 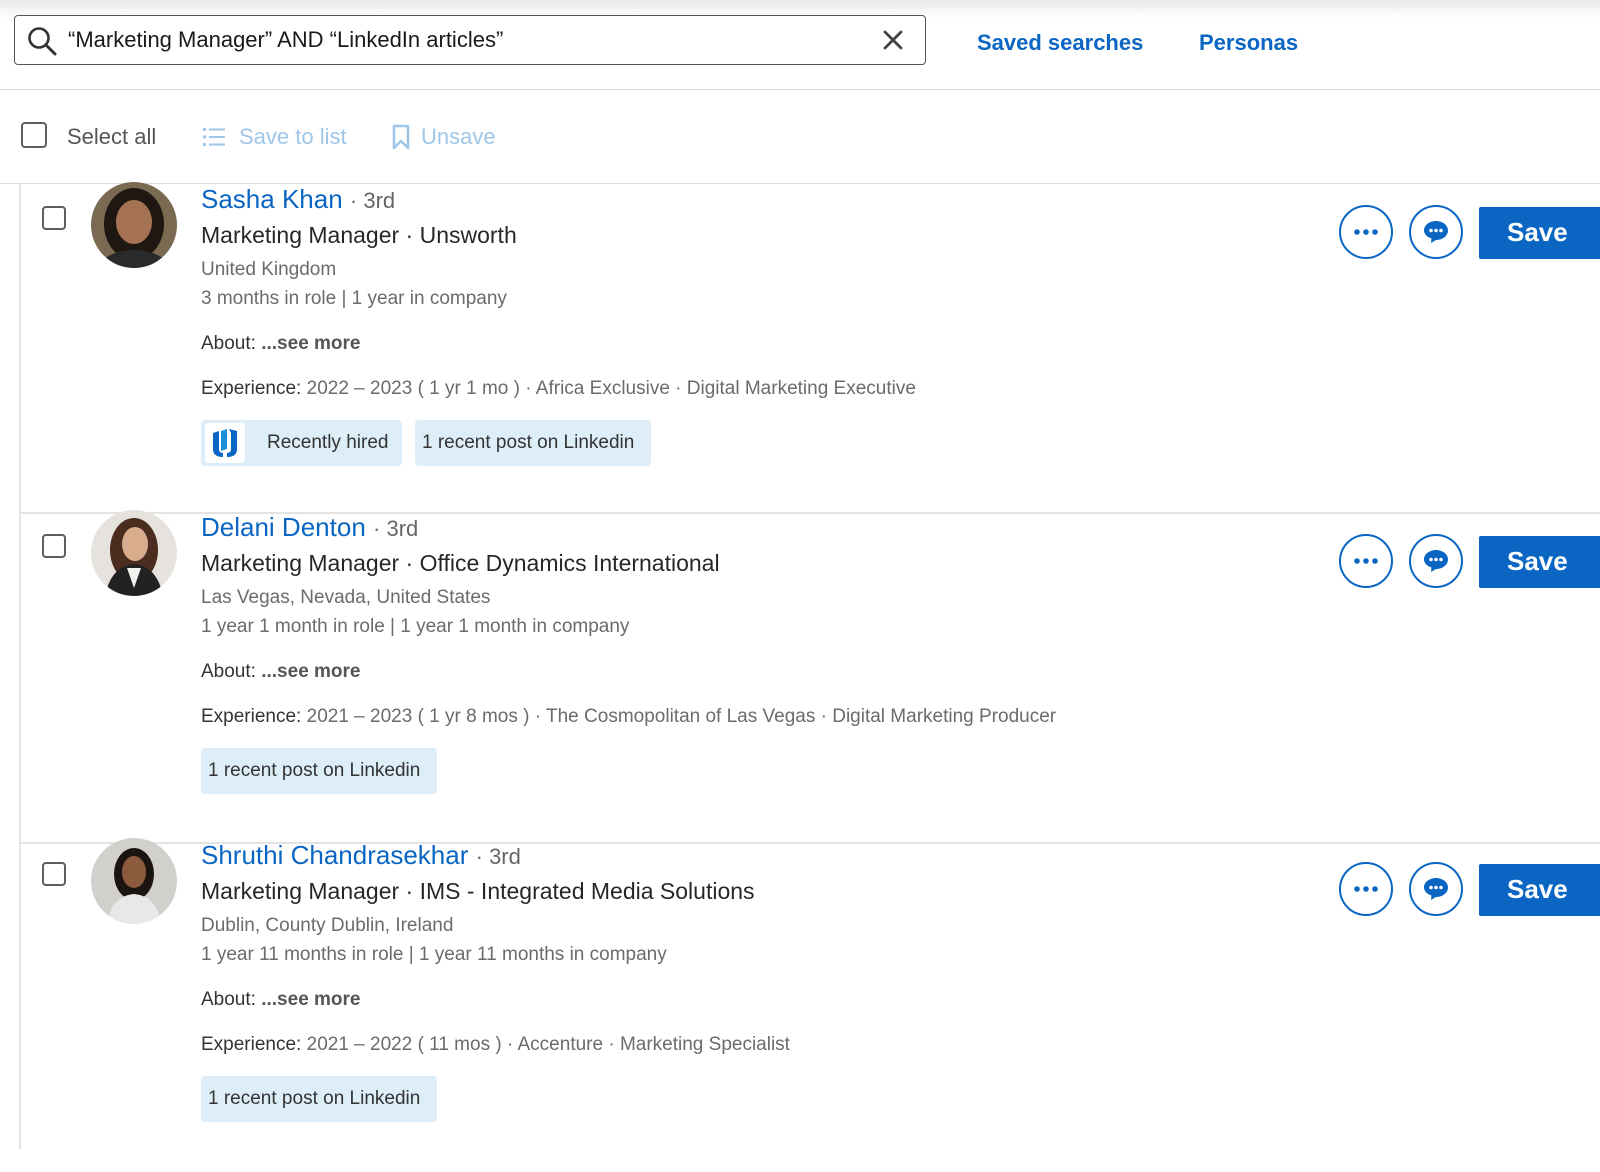 What do you see at coordinates (458, 137) in the screenshot?
I see `unsave-button: Unsave` at bounding box center [458, 137].